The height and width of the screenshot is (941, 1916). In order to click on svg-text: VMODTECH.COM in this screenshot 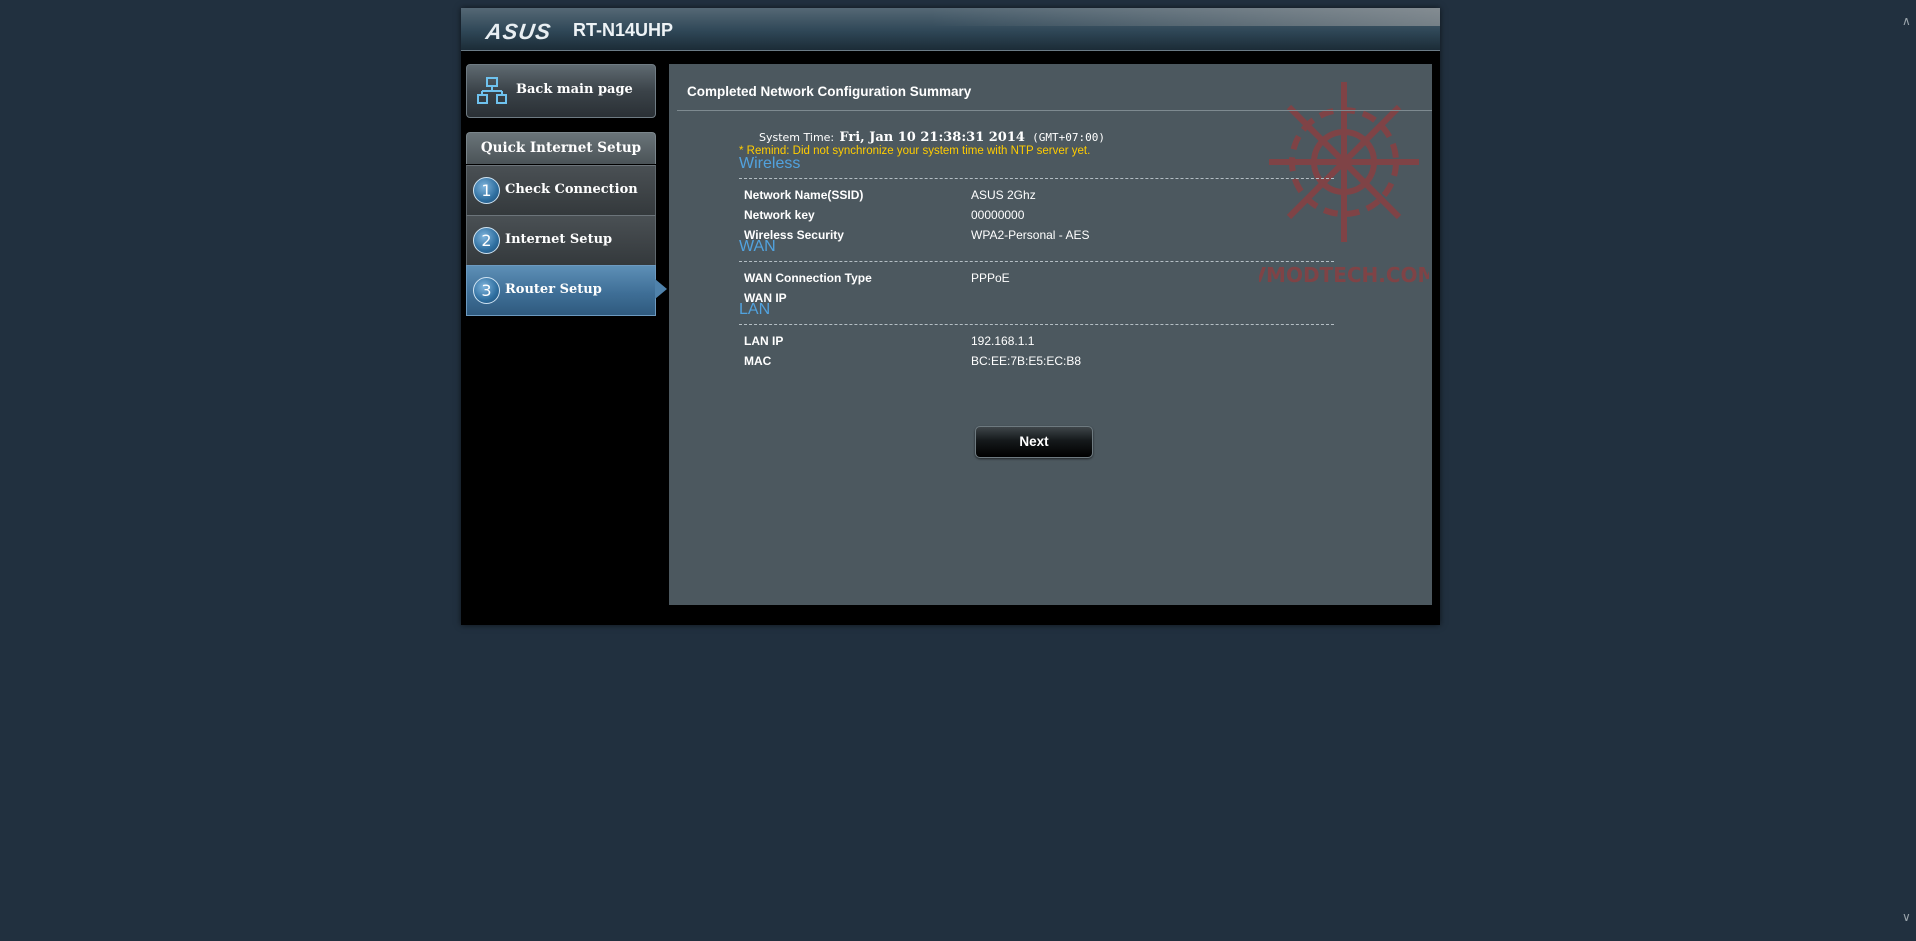, I will do `click(1344, 275)`.